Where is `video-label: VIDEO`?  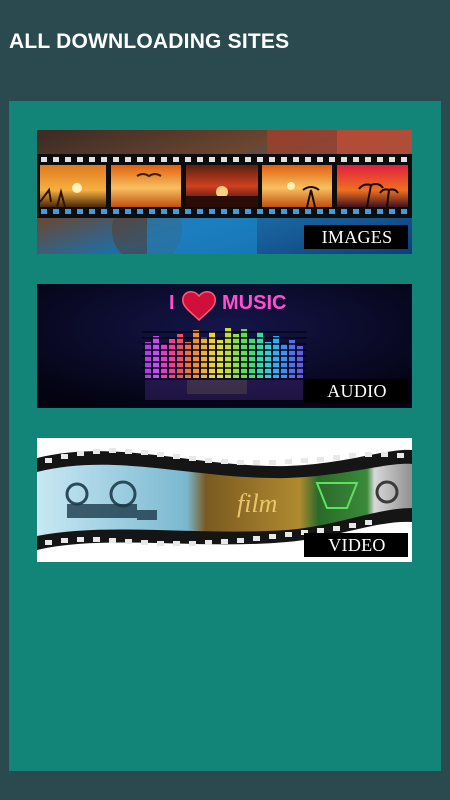 video-label: VIDEO is located at coordinates (356, 545).